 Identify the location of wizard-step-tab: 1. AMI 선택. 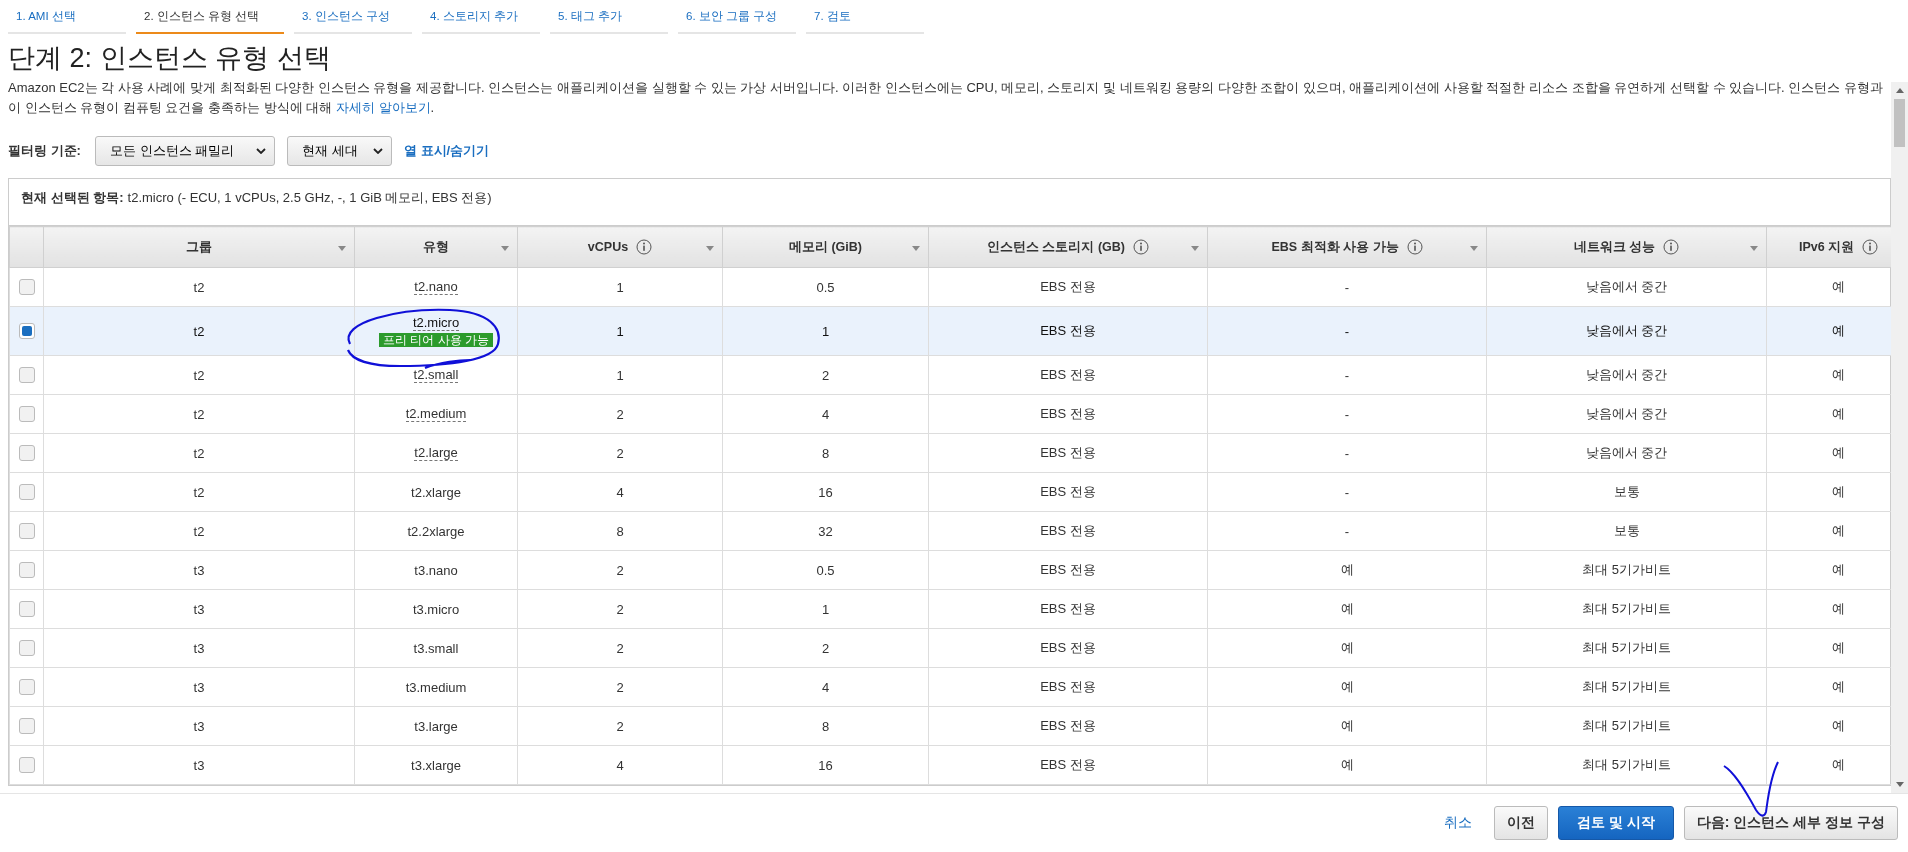
(67, 17).